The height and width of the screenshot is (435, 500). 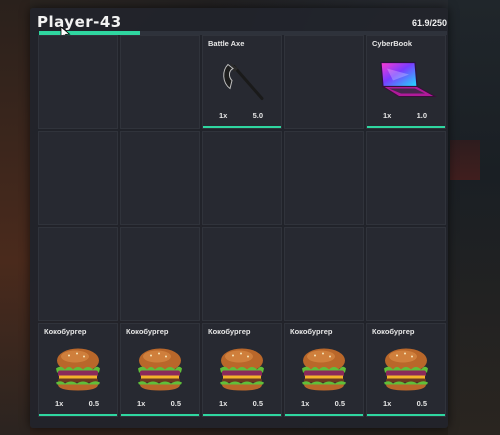 I want to click on weight-readout: 61.9/250, so click(x=429, y=23).